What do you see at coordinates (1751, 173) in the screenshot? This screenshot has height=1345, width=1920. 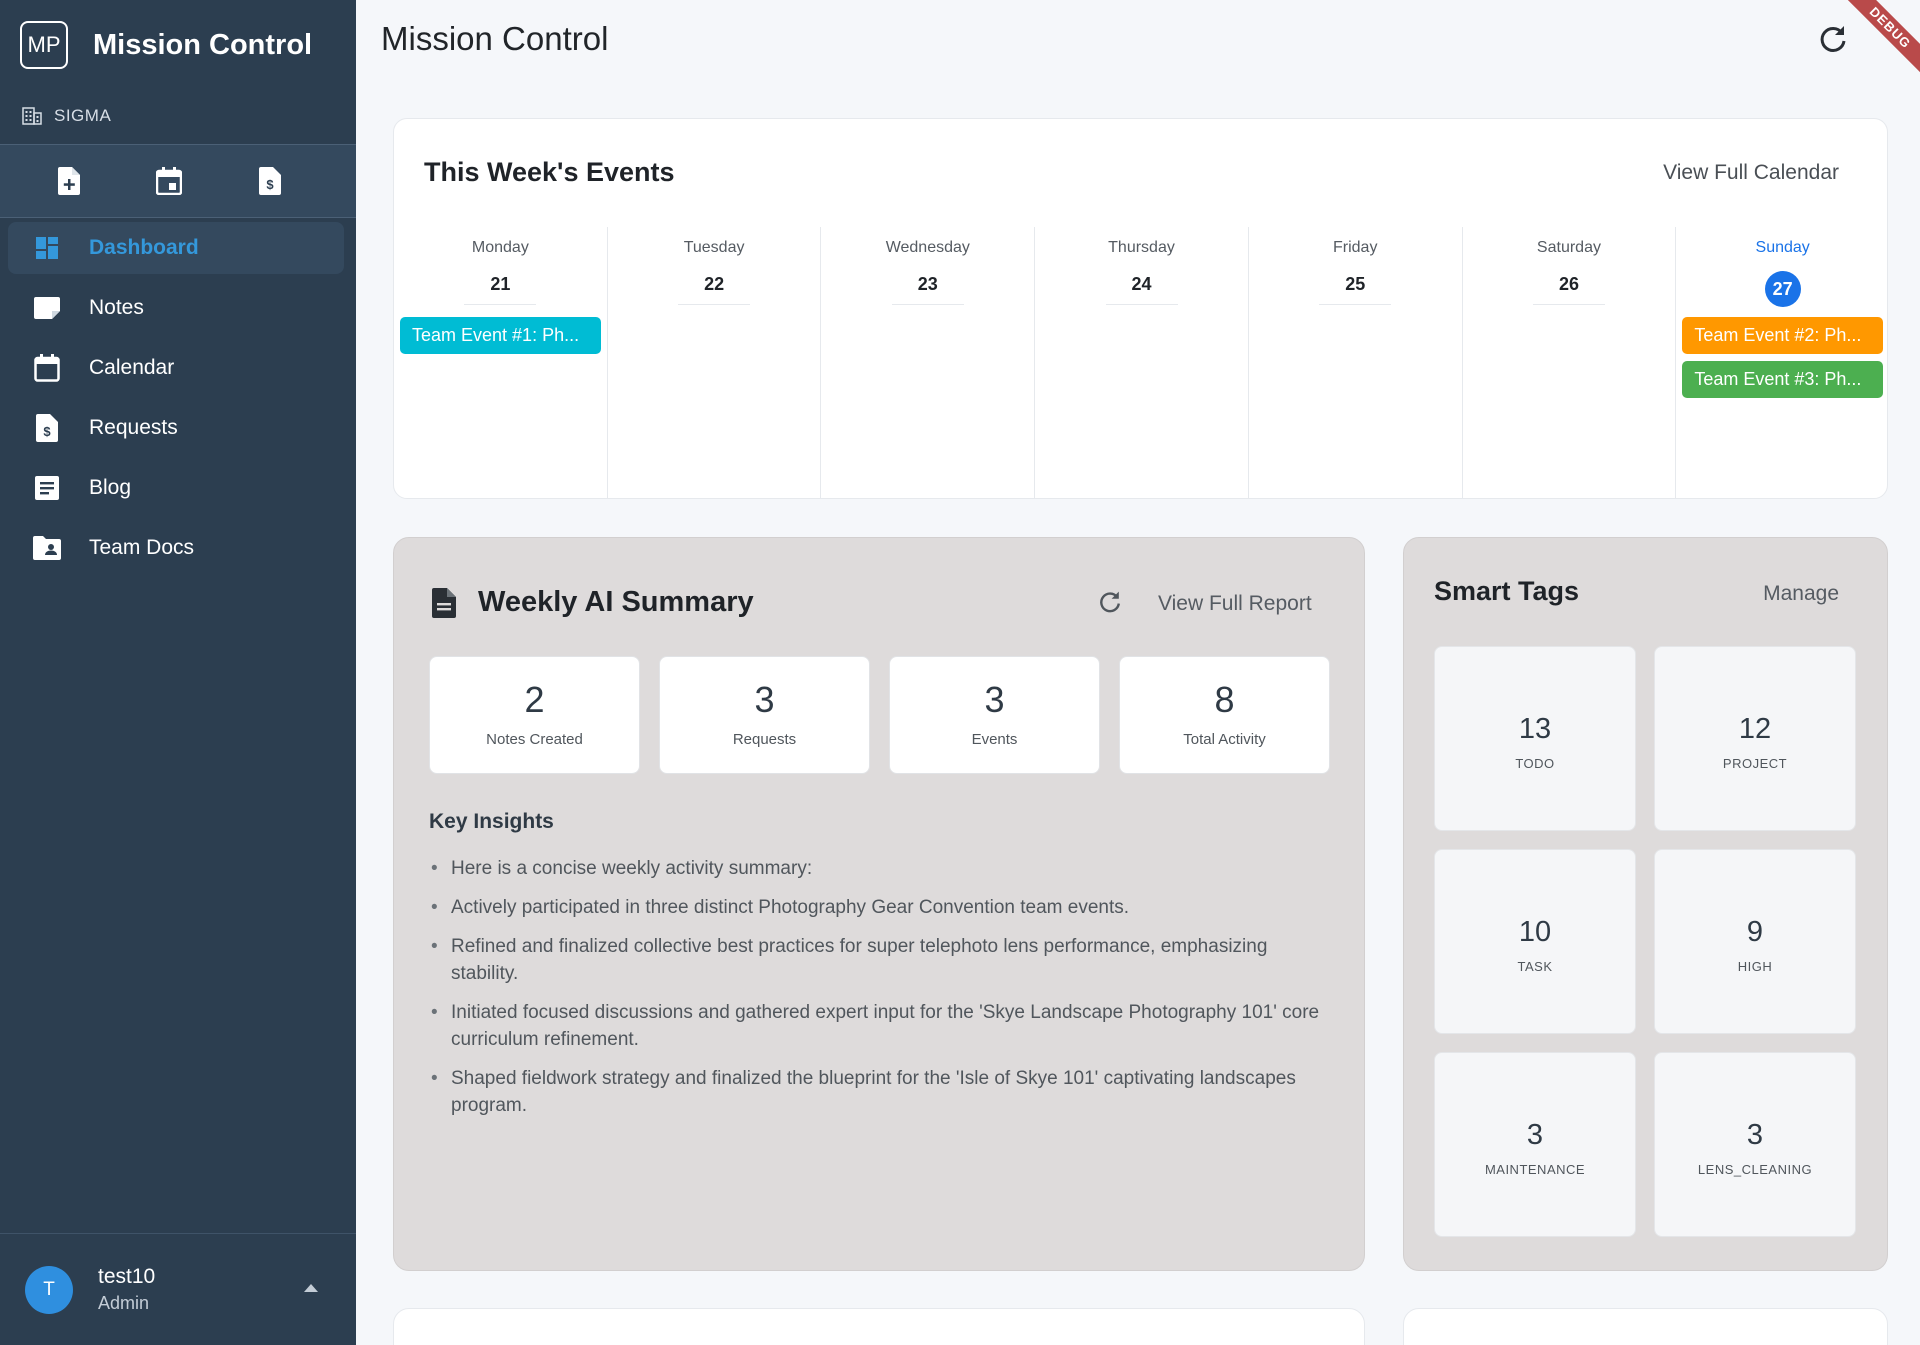 I see `view-full-calendar-link: View Full Calendar` at bounding box center [1751, 173].